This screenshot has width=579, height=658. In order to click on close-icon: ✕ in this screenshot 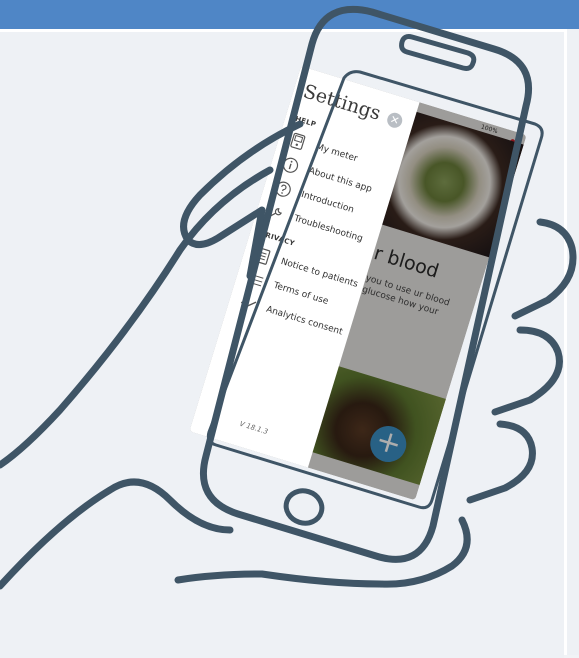, I will do `click(395, 120)`.